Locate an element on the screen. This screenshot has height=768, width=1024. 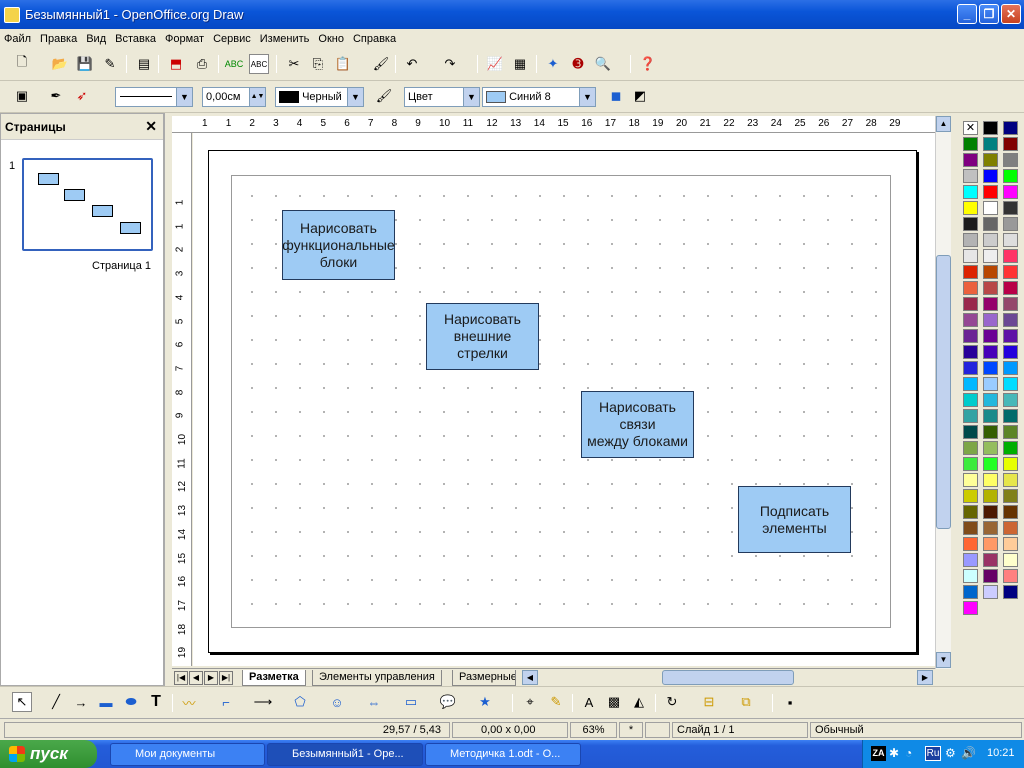
shadow-icon: ◼ is located at coordinates (616, 96).